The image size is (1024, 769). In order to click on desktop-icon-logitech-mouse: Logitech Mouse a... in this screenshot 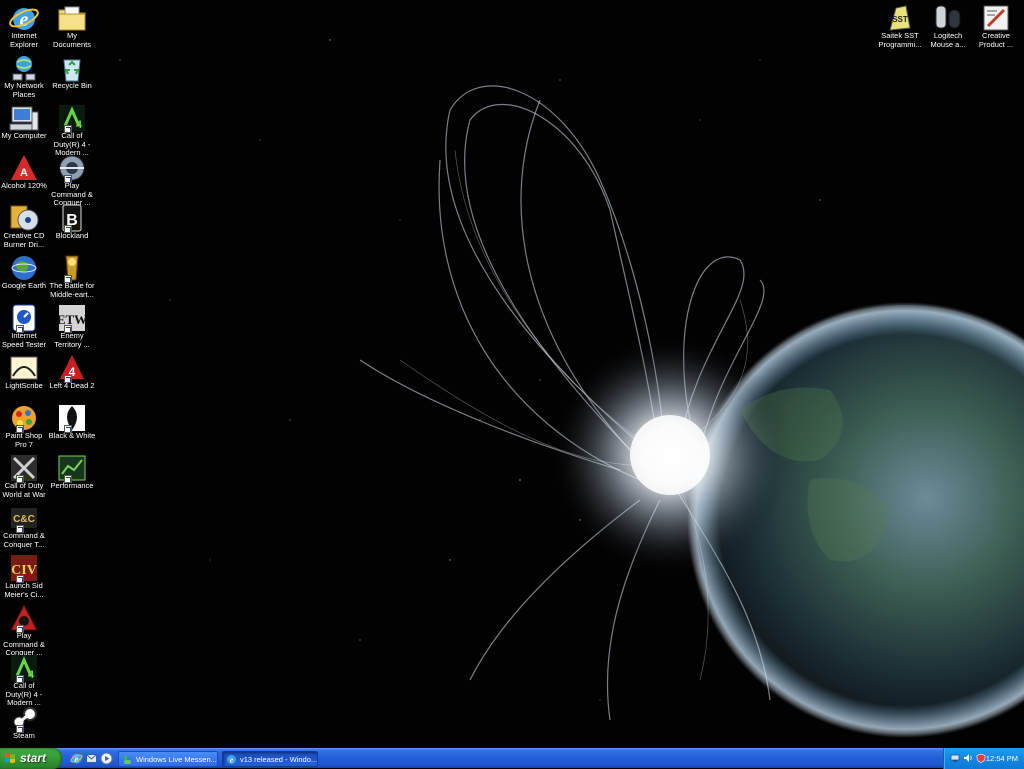, I will do `click(948, 27)`.